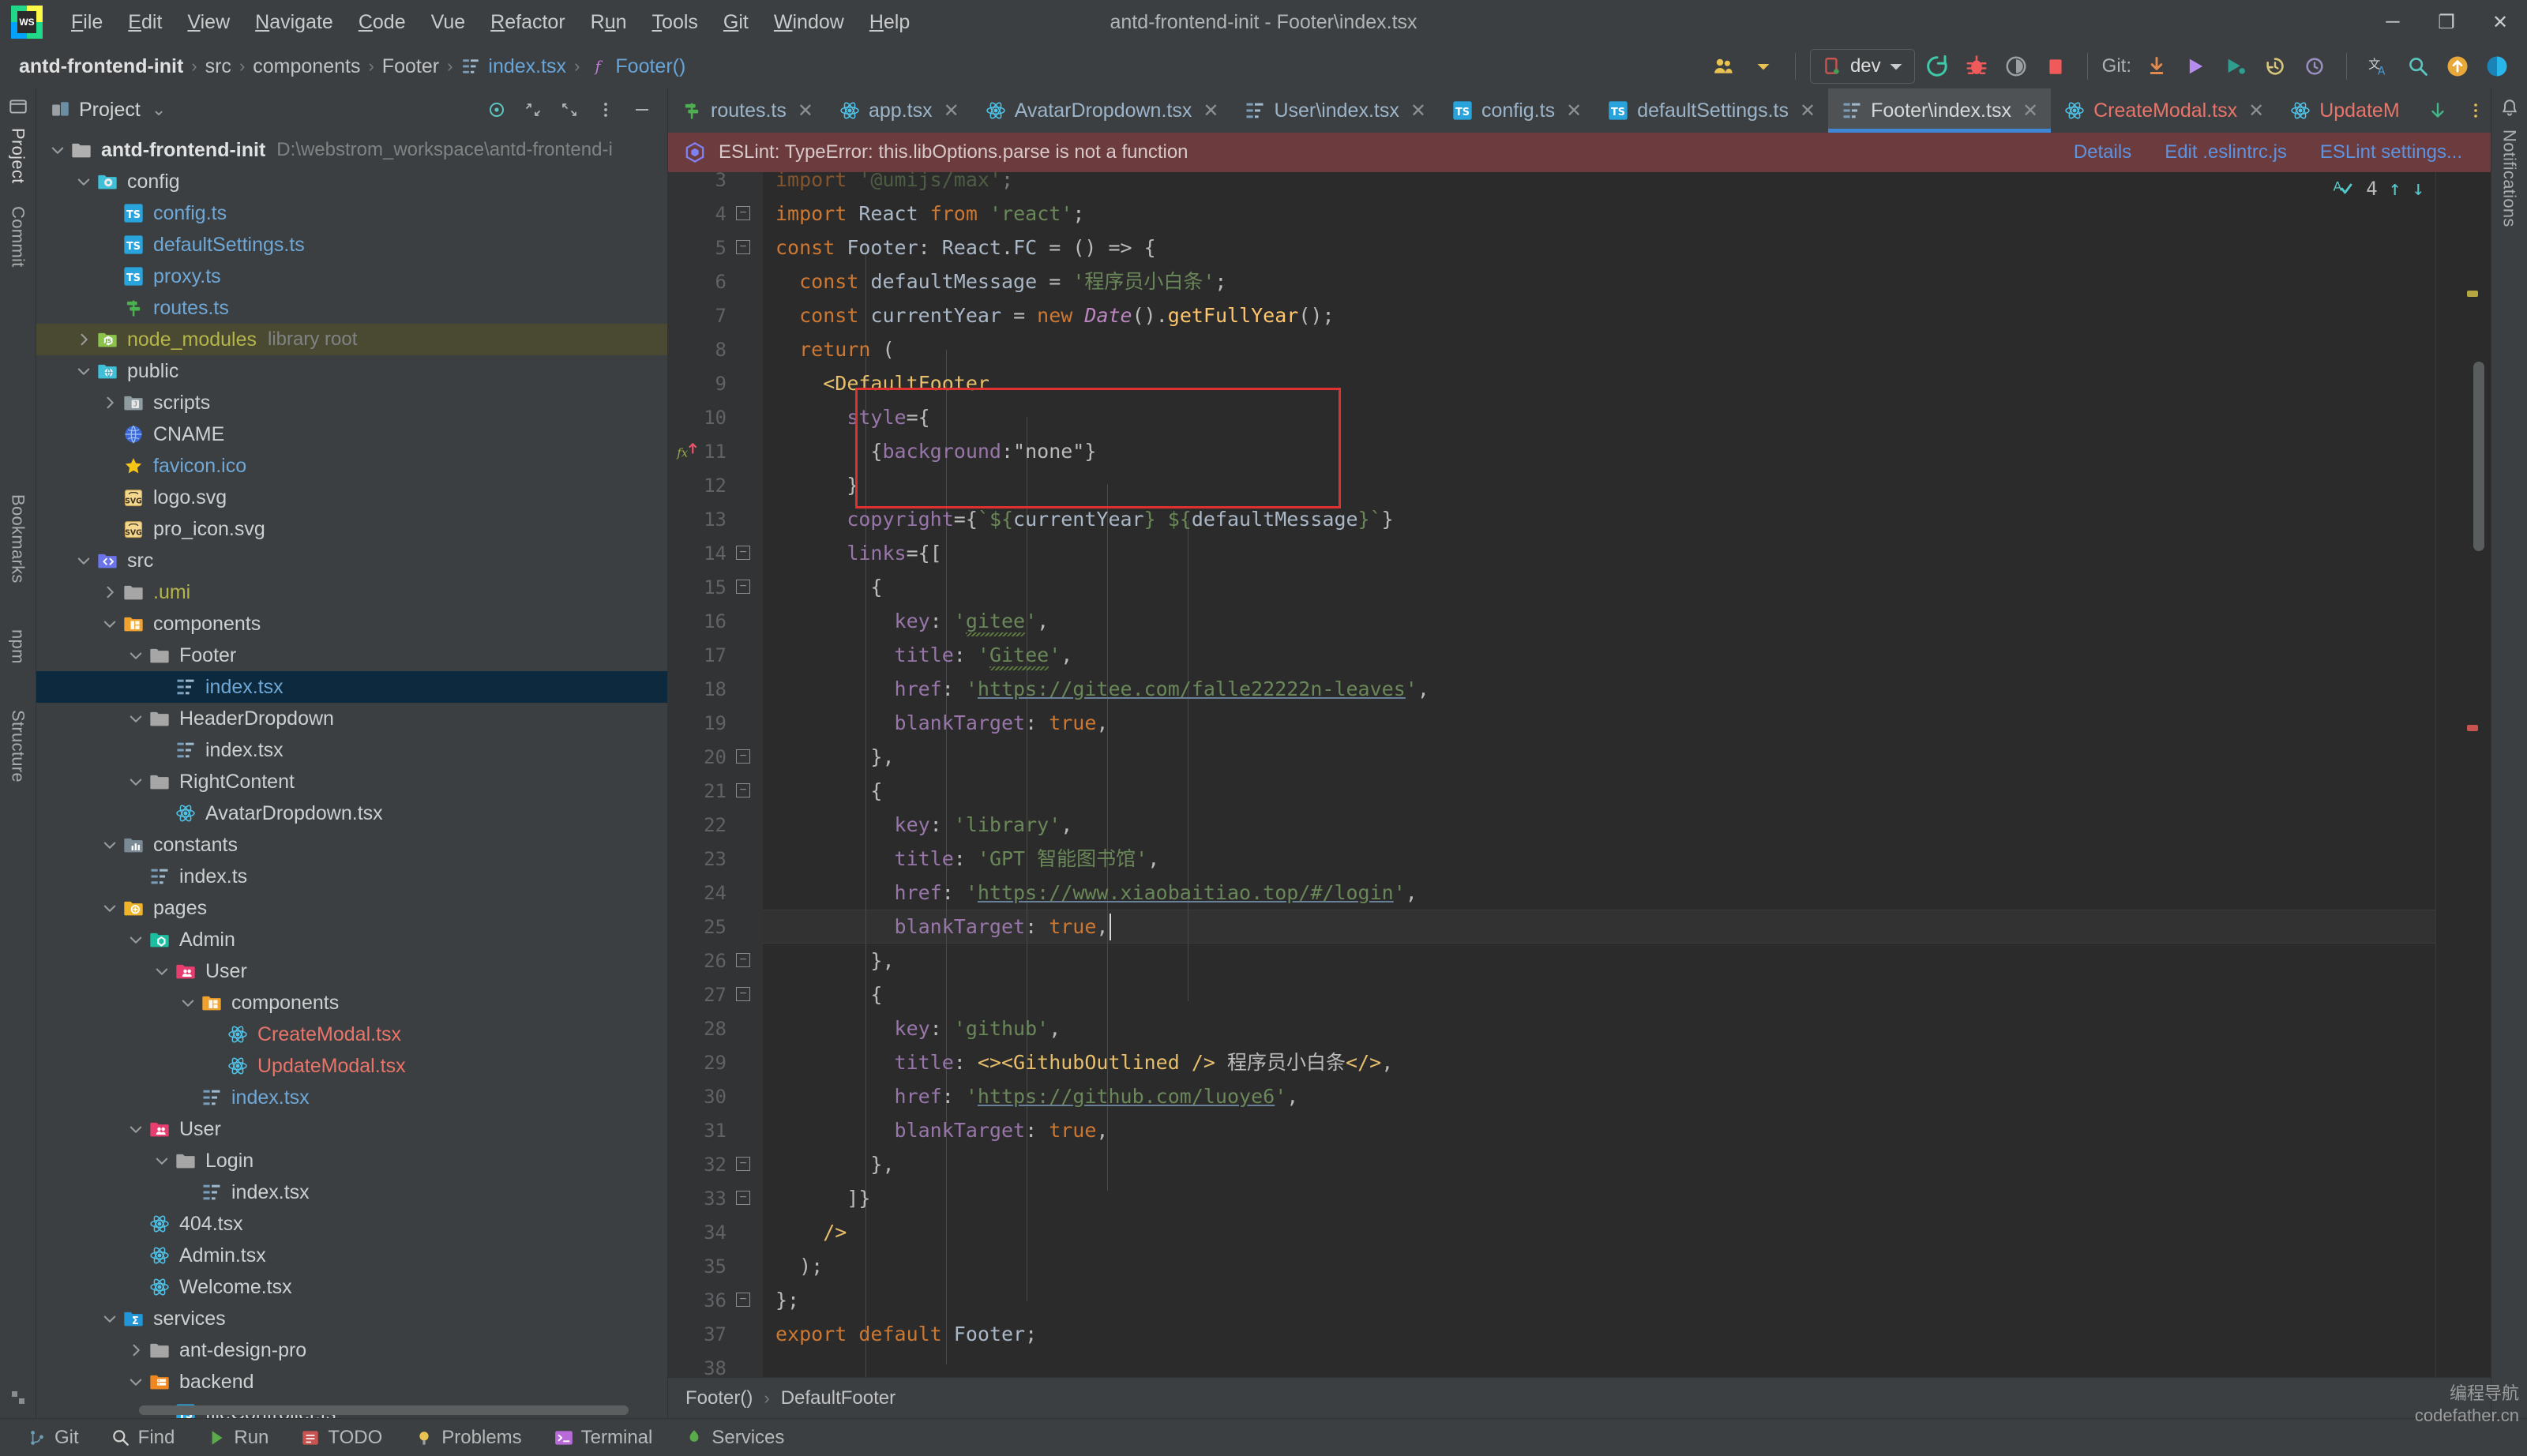  What do you see at coordinates (1937, 66) in the screenshot?
I see `run-icon` at bounding box center [1937, 66].